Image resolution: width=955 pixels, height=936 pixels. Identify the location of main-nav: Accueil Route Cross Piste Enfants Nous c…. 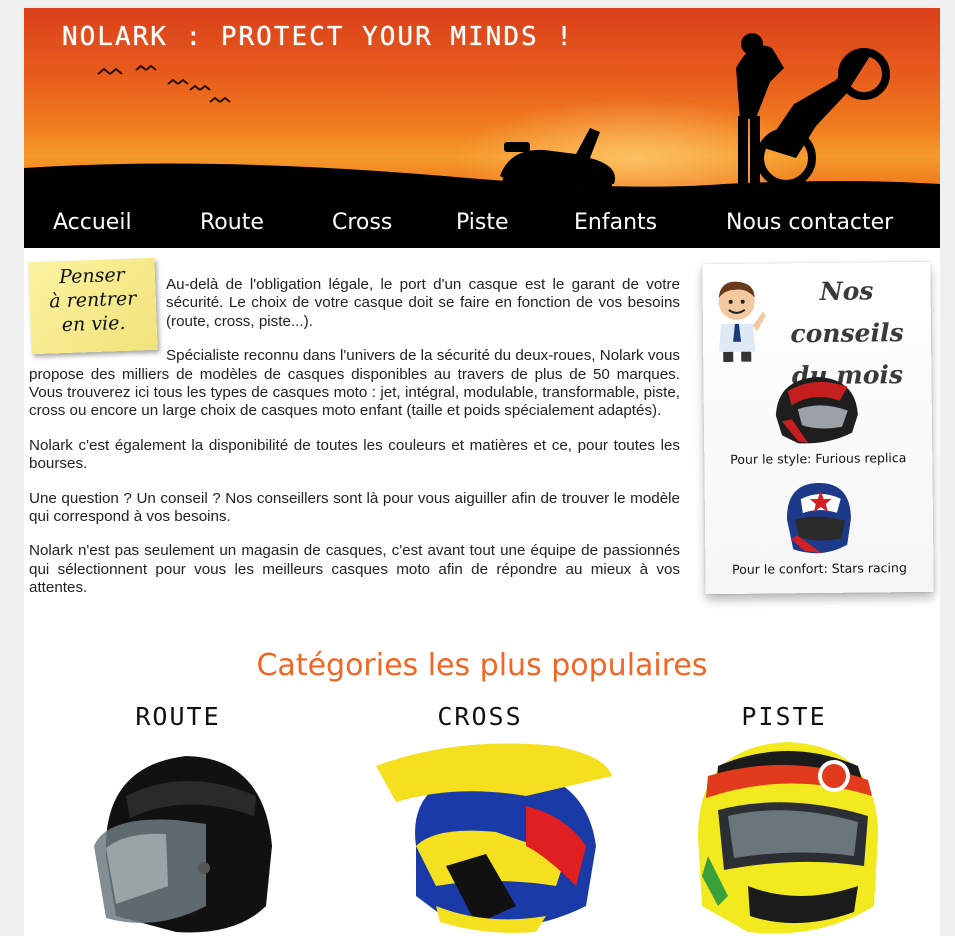
(482, 224).